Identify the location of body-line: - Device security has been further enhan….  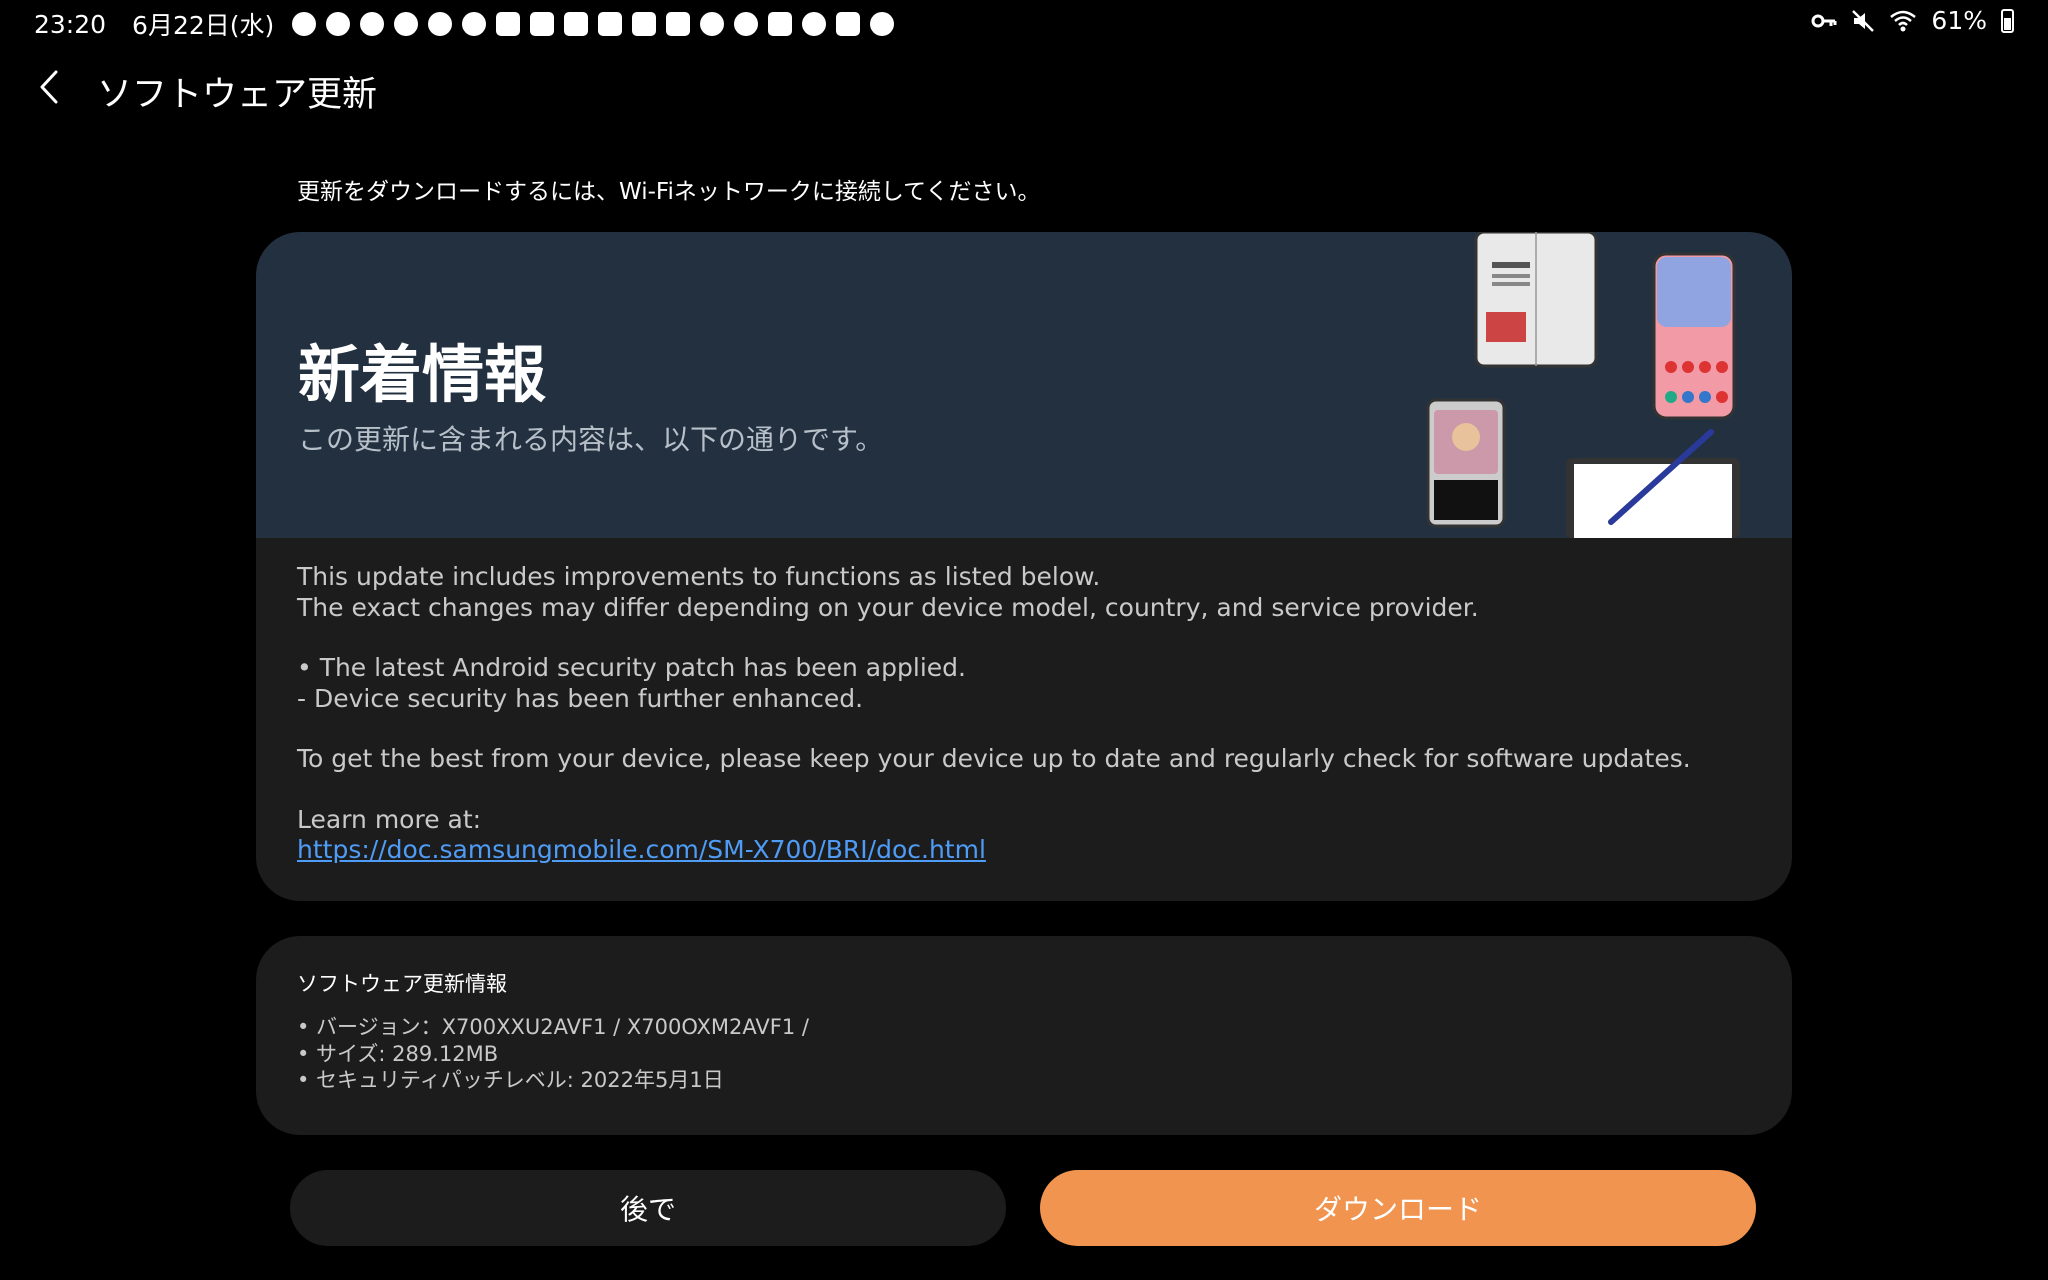
(580, 698).